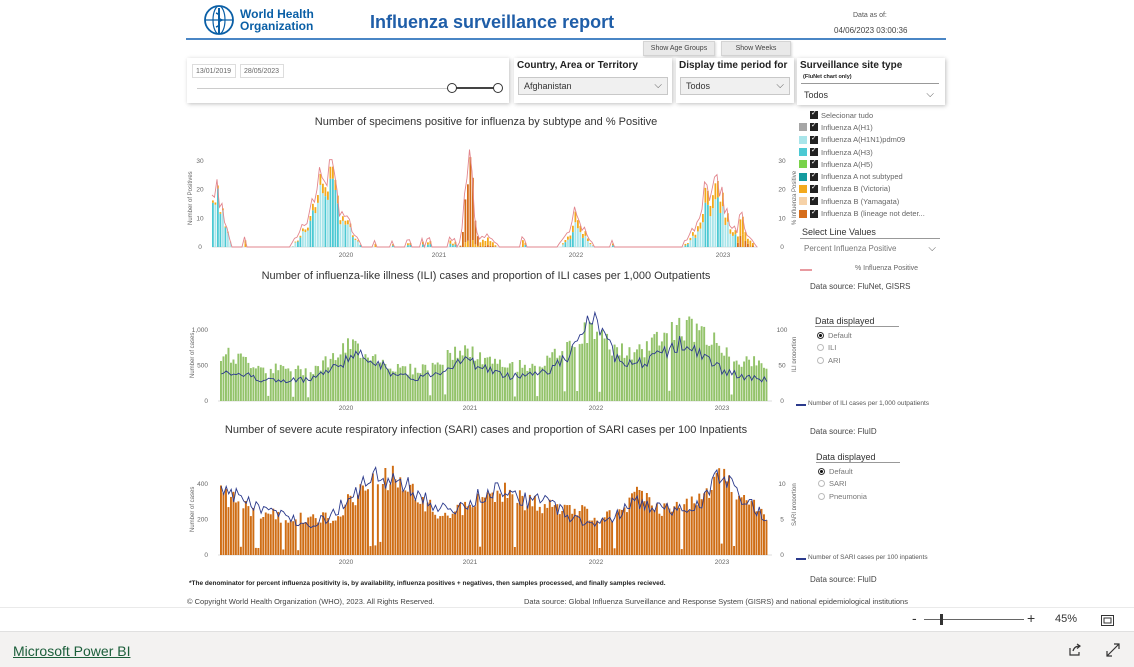 The height and width of the screenshot is (667, 1134). What do you see at coordinates (871, 140) in the screenshot?
I see `legend-item: Influenza A(H1N1)pdm09` at bounding box center [871, 140].